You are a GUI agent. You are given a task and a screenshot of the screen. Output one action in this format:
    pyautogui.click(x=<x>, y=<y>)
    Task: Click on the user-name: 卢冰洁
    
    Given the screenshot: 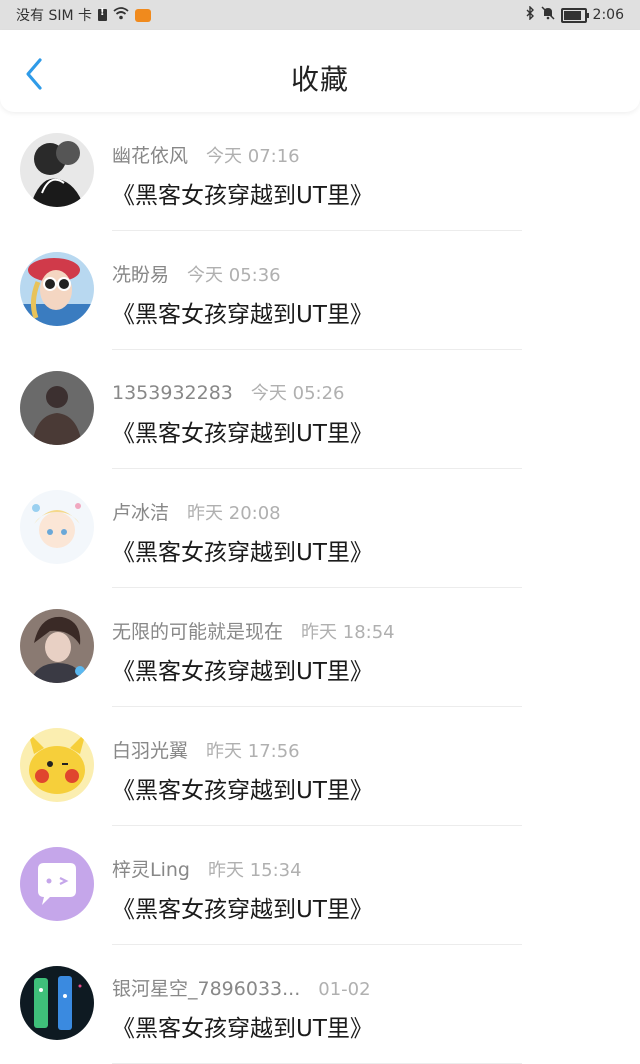 What is the action you would take?
    pyautogui.click(x=140, y=511)
    